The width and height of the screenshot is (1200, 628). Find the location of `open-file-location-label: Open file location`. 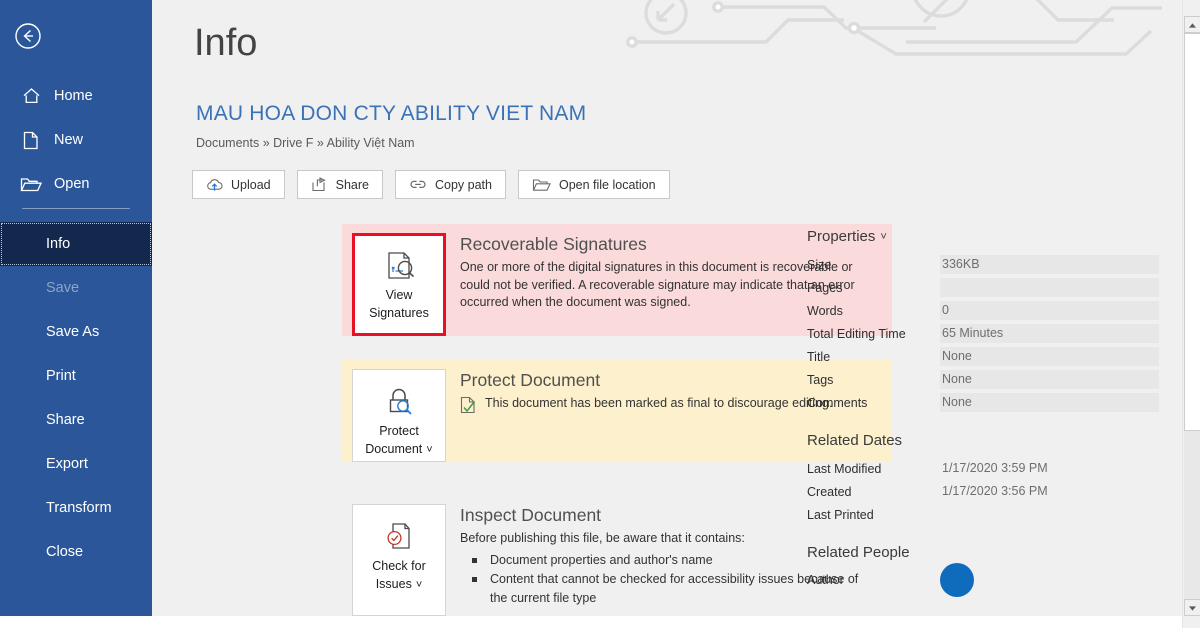

open-file-location-label: Open file location is located at coordinates (607, 184).